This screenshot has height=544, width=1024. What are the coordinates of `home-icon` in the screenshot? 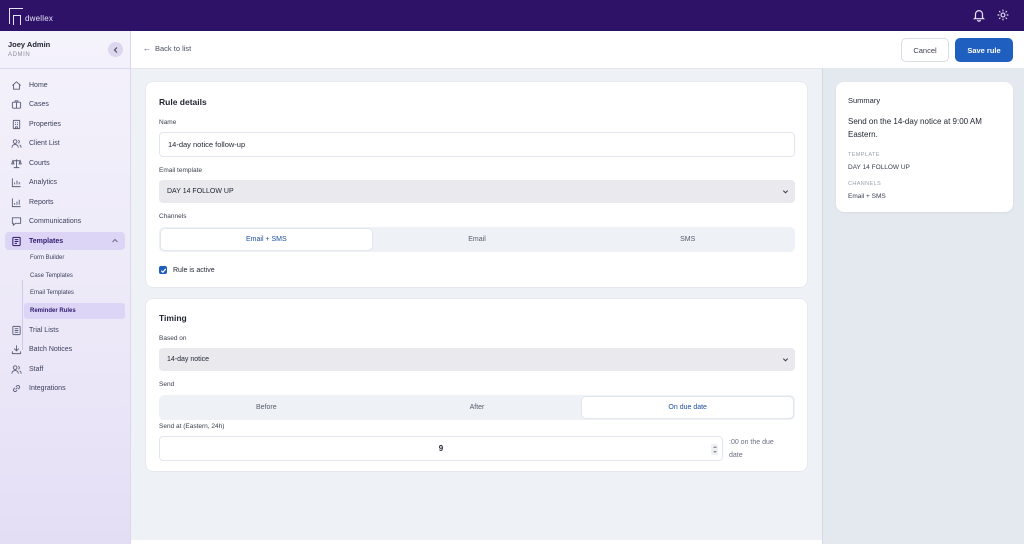 It's located at (16, 85).